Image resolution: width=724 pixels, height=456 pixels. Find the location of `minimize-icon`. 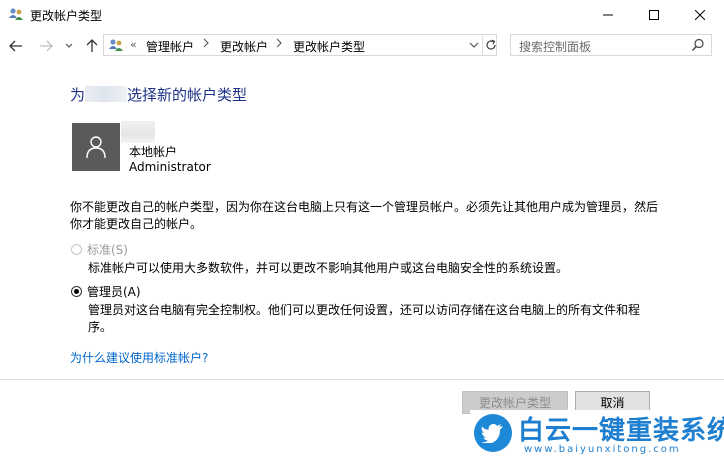

minimize-icon is located at coordinates (608, 15).